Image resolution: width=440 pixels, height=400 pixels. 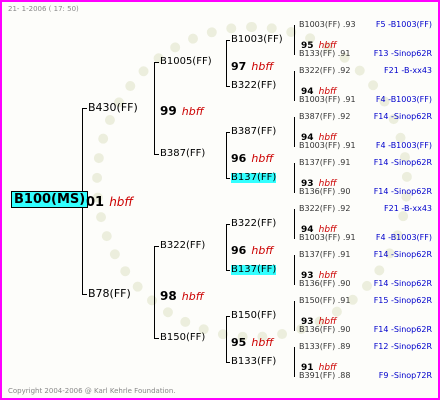 I want to click on l2-number: 98, so click(x=168, y=296).